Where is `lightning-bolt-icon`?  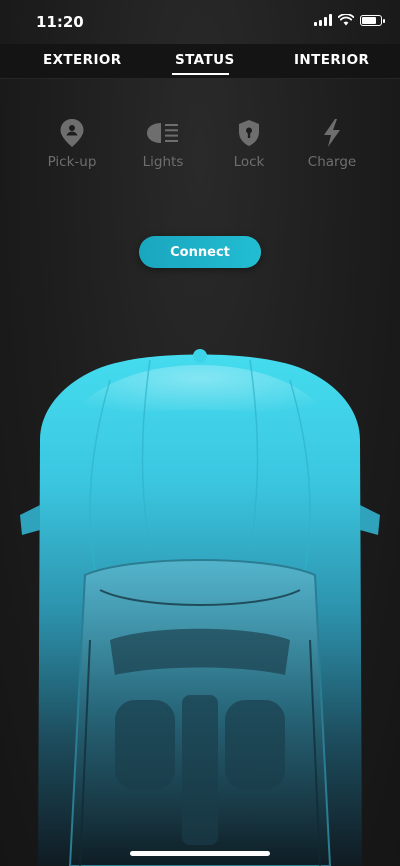
lightning-bolt-icon is located at coordinates (332, 133).